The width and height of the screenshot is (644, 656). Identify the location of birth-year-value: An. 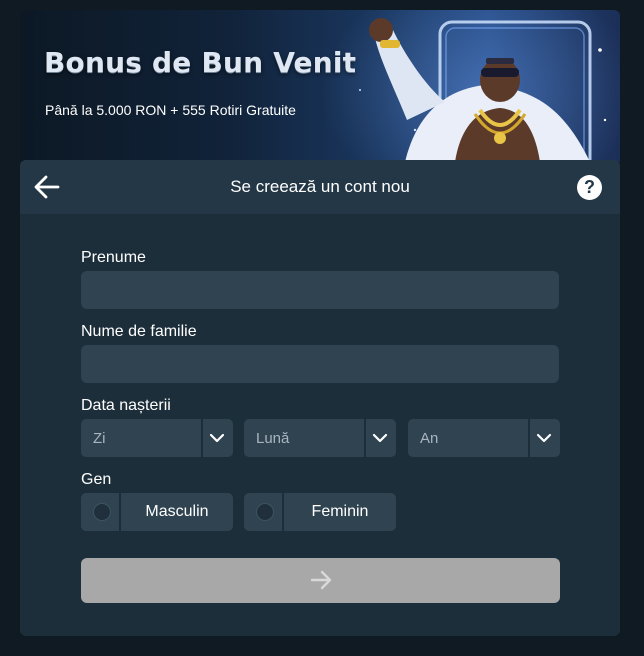
(429, 438).